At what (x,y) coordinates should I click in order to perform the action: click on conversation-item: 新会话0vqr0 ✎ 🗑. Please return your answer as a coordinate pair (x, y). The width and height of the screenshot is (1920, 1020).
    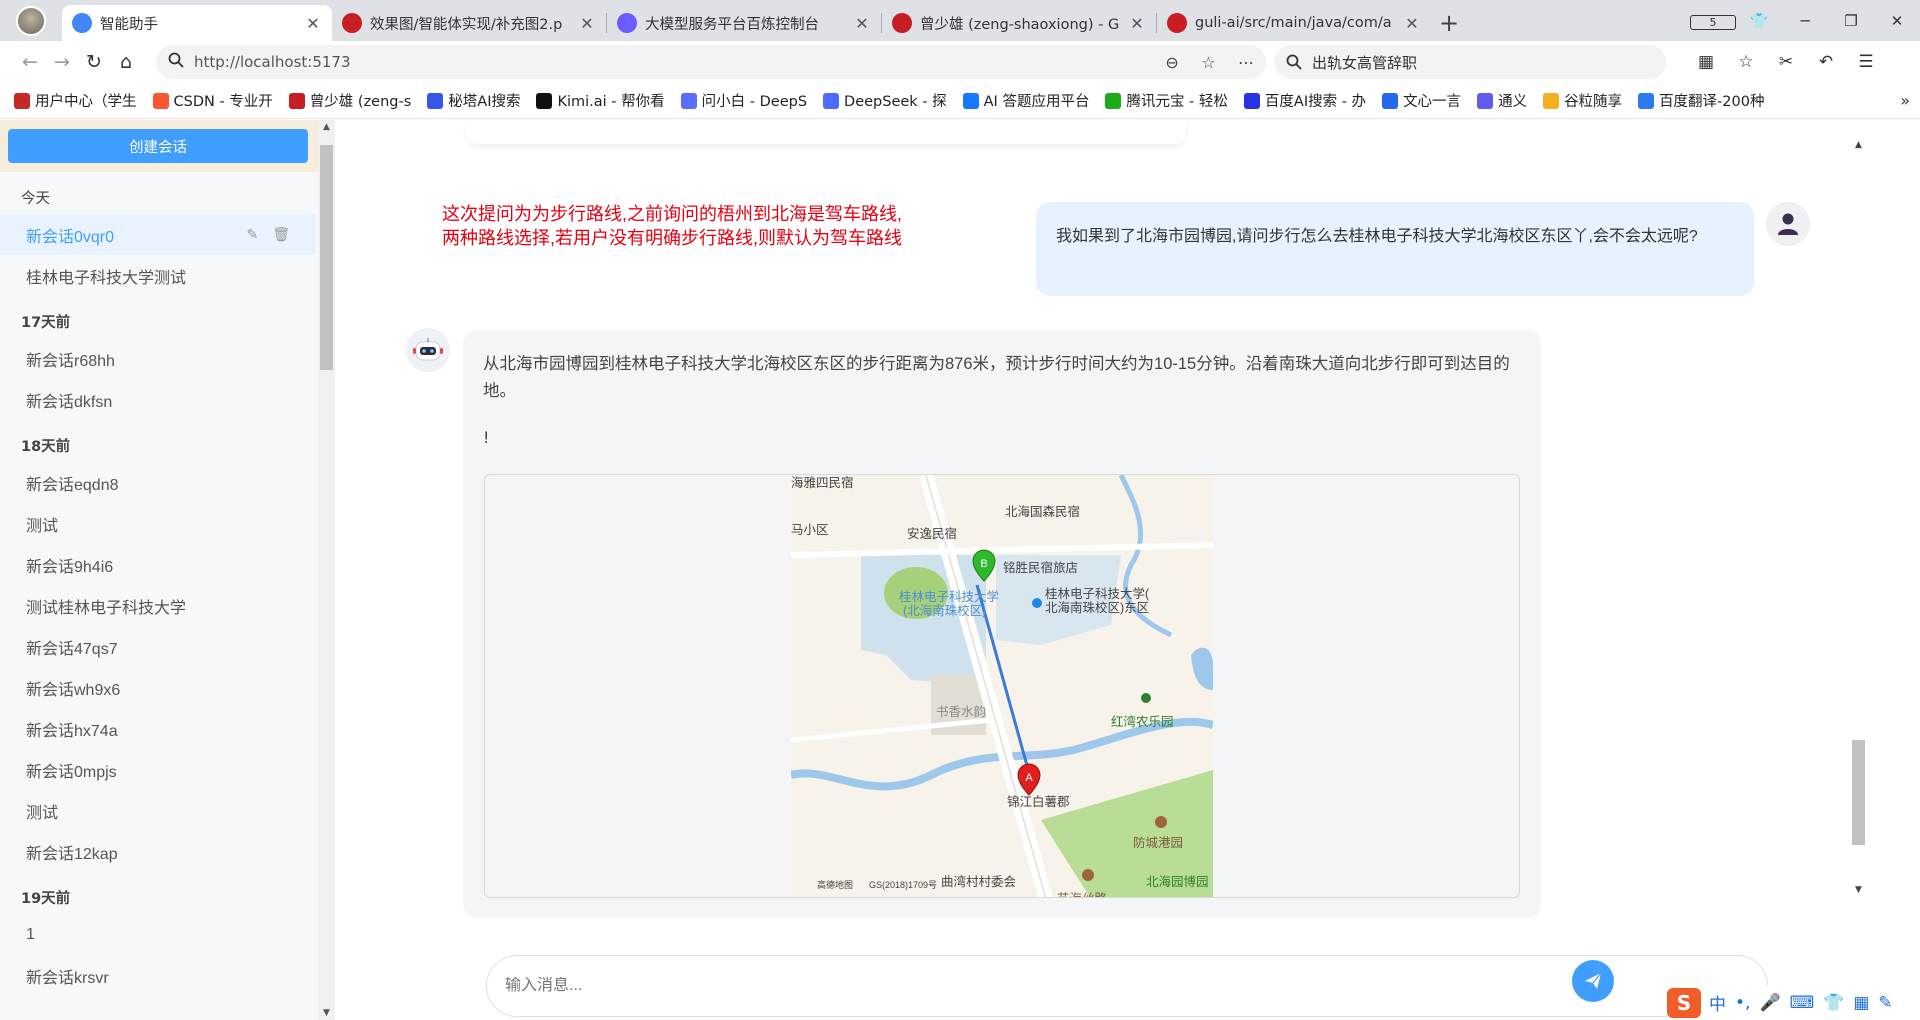
    Looking at the image, I should click on (158, 234).